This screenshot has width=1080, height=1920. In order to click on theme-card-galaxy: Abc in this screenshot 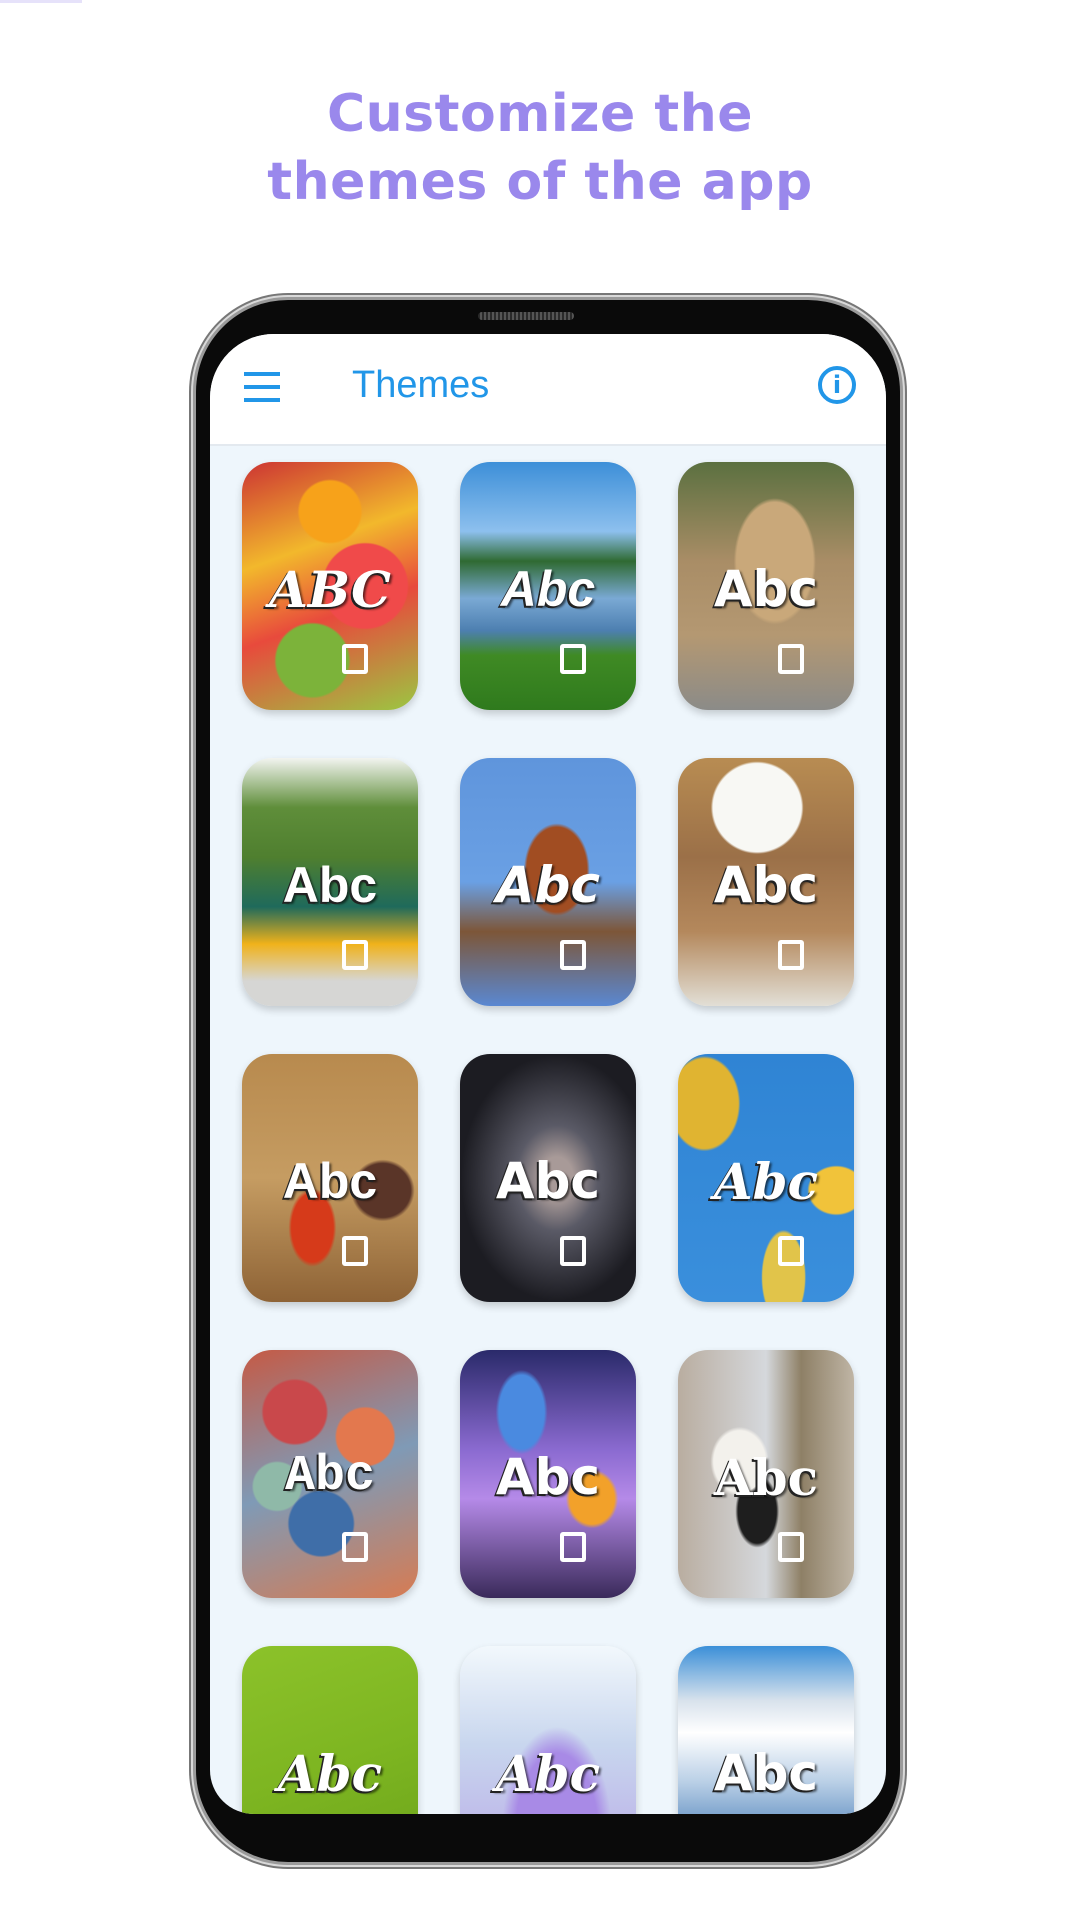, I will do `click(548, 1178)`.